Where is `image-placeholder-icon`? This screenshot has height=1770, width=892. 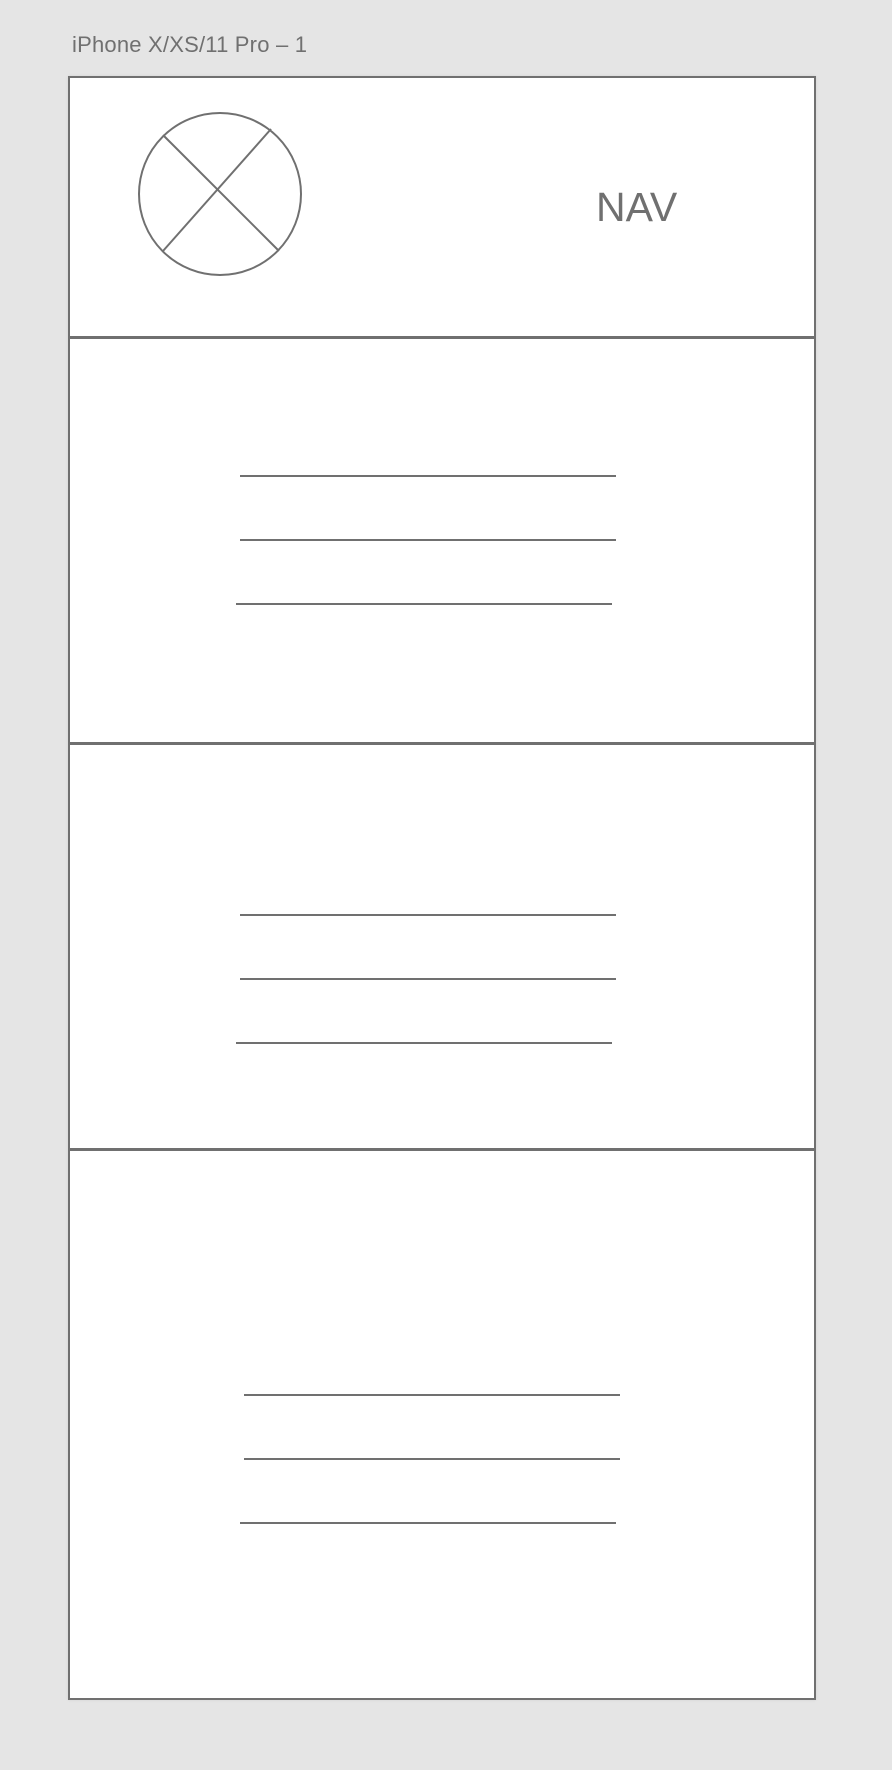
image-placeholder-icon is located at coordinates (220, 194).